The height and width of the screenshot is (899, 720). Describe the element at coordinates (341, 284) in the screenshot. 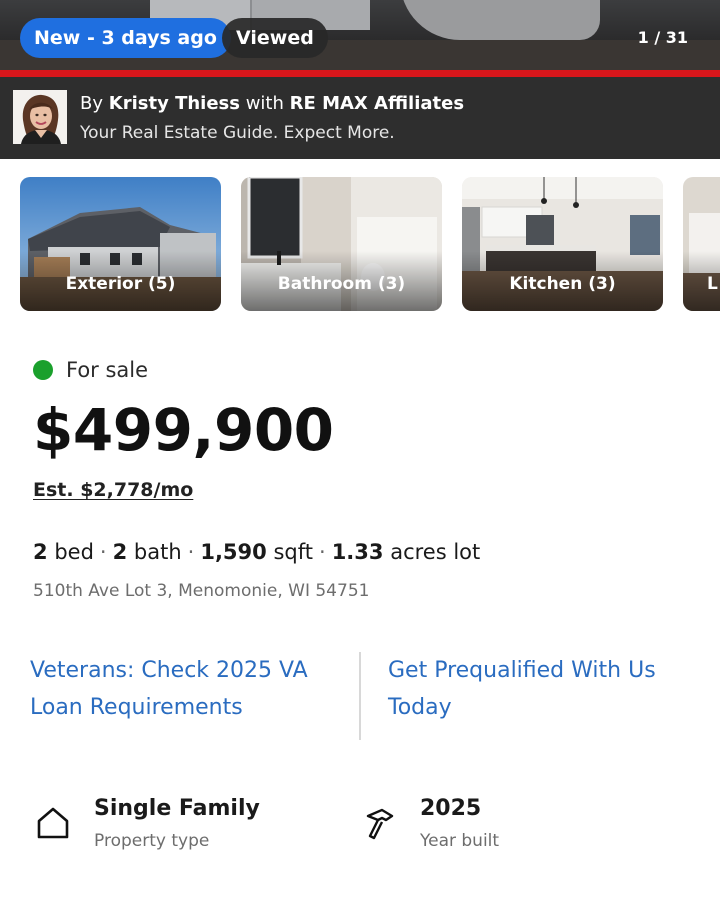

I see `photo-category-label: Bathroom (3)` at that location.